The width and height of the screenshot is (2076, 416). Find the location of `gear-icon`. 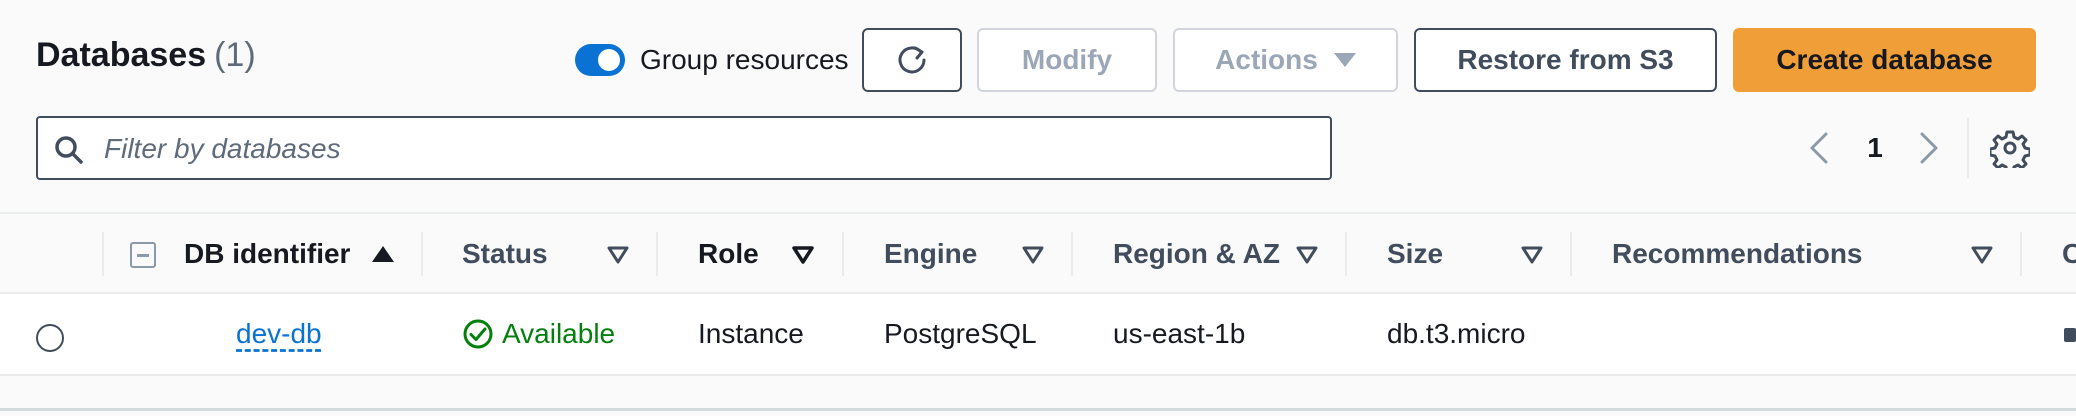

gear-icon is located at coordinates (2010, 148).